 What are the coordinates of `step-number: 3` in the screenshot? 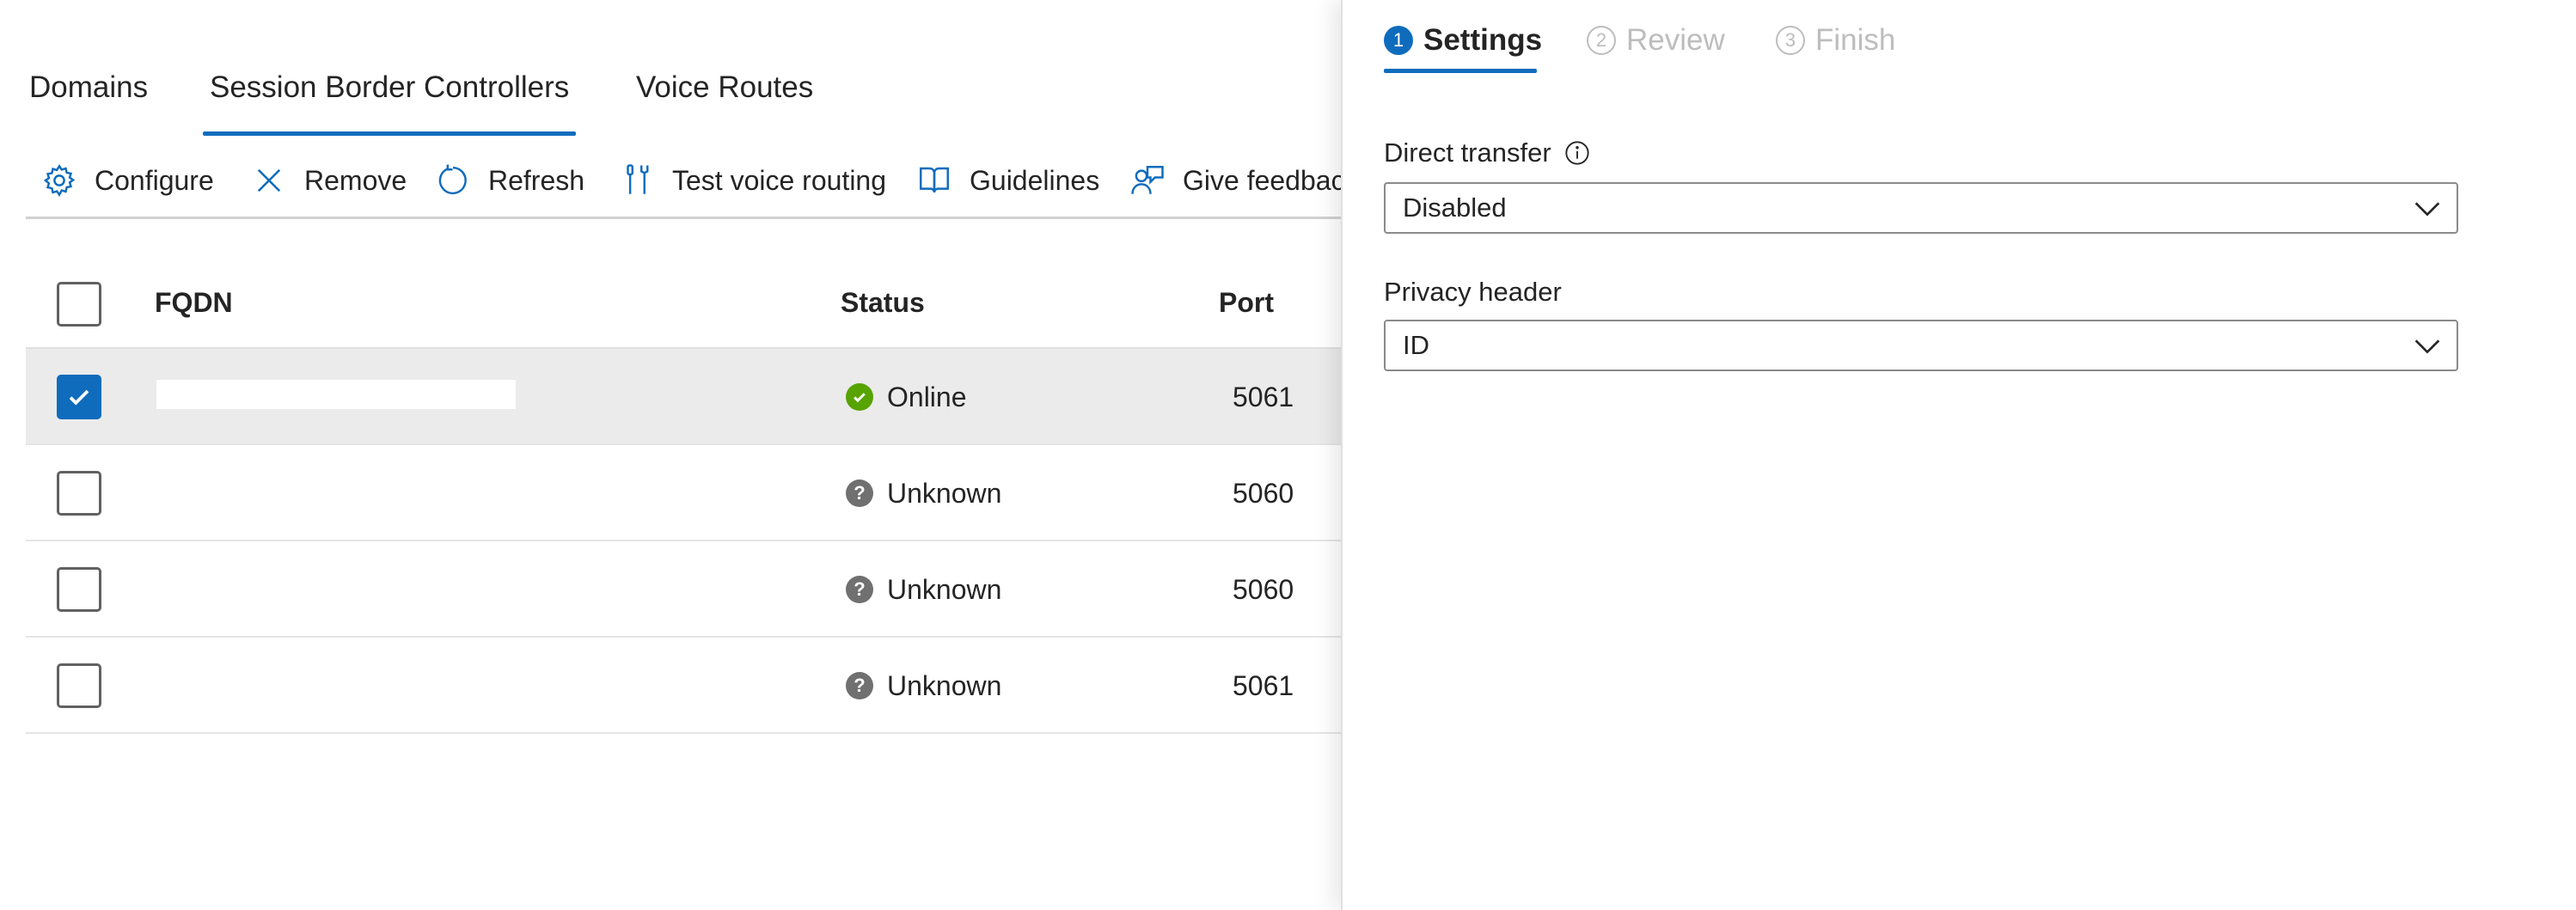 It's located at (1790, 40).